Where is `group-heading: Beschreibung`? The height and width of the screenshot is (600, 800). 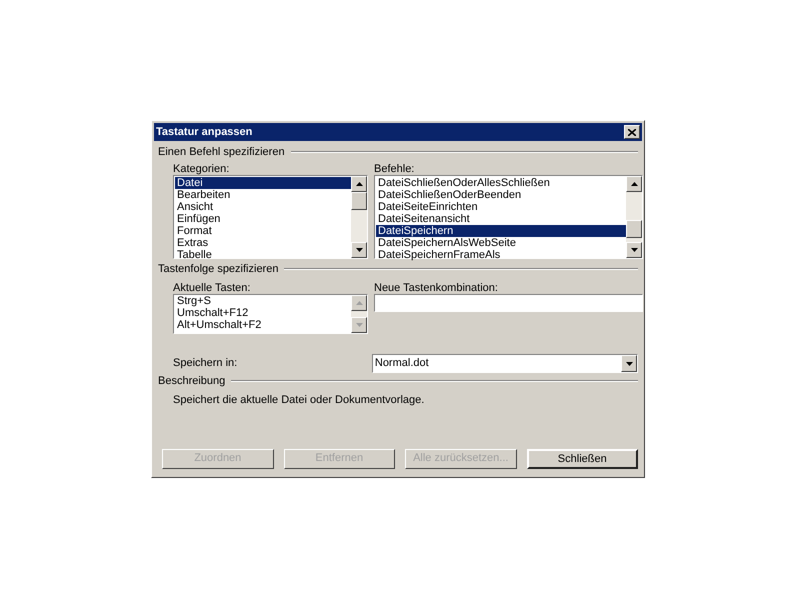
group-heading: Beschreibung is located at coordinates (192, 381).